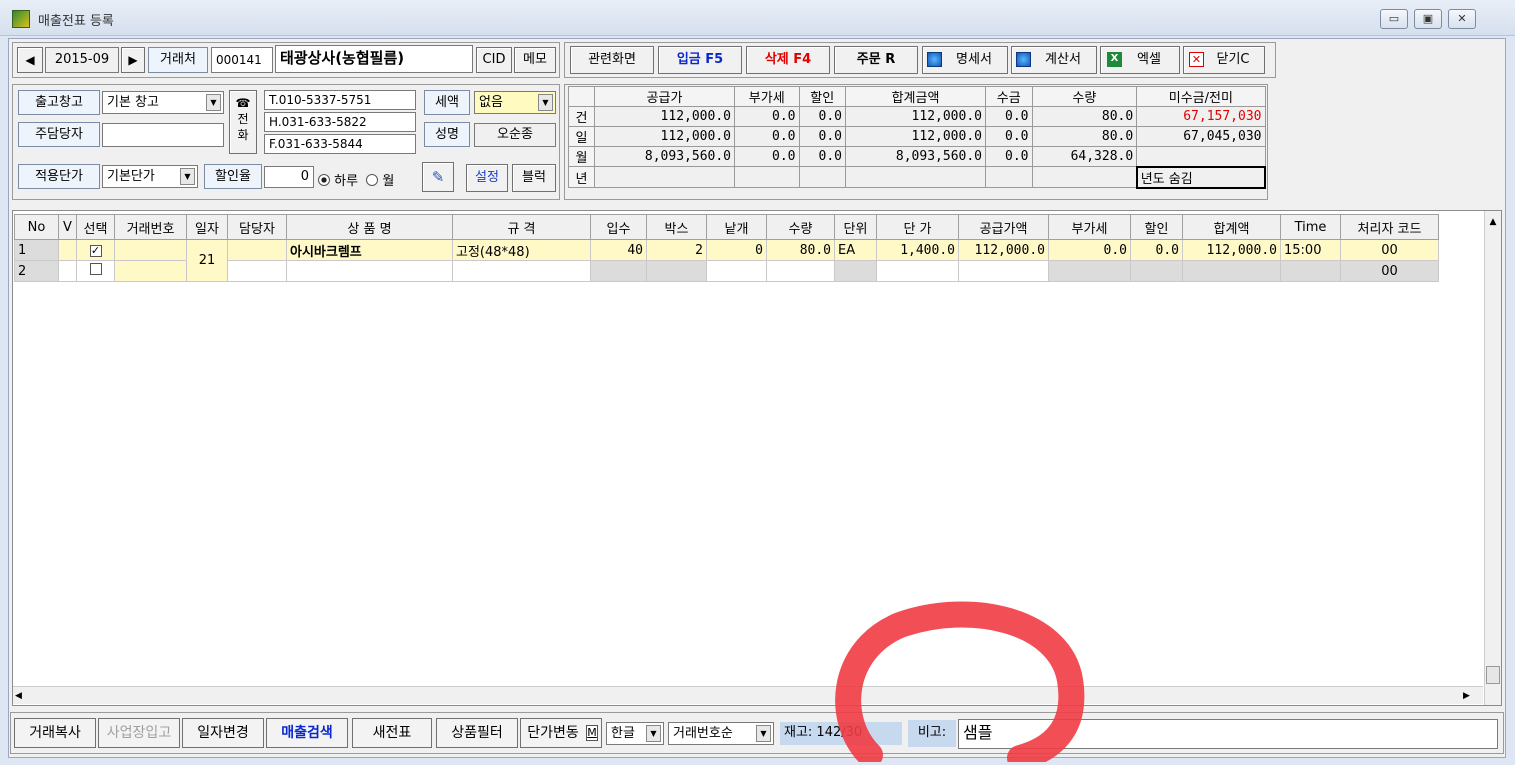  What do you see at coordinates (965, 60) in the screenshot?
I see `statement-button: 명세서` at bounding box center [965, 60].